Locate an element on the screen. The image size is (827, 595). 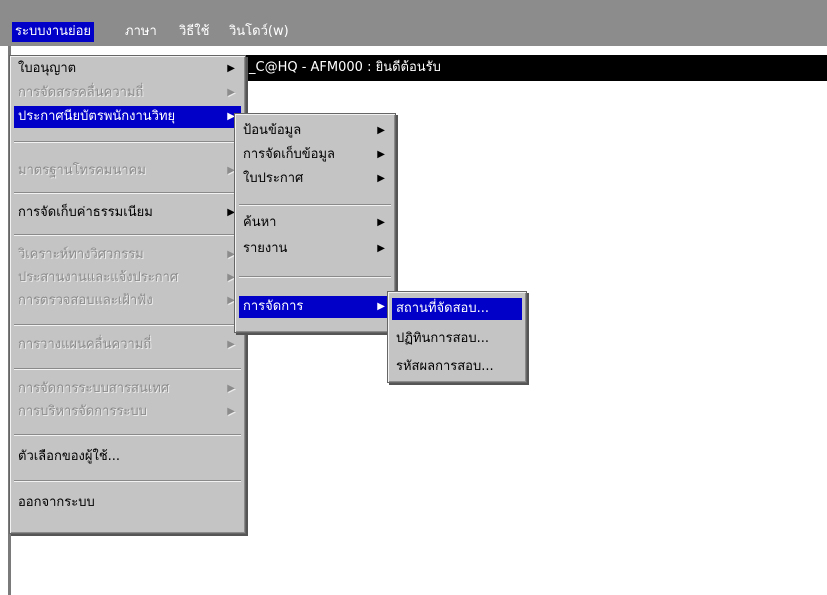
menubar-window: วินโดว์(w) is located at coordinates (259, 32).